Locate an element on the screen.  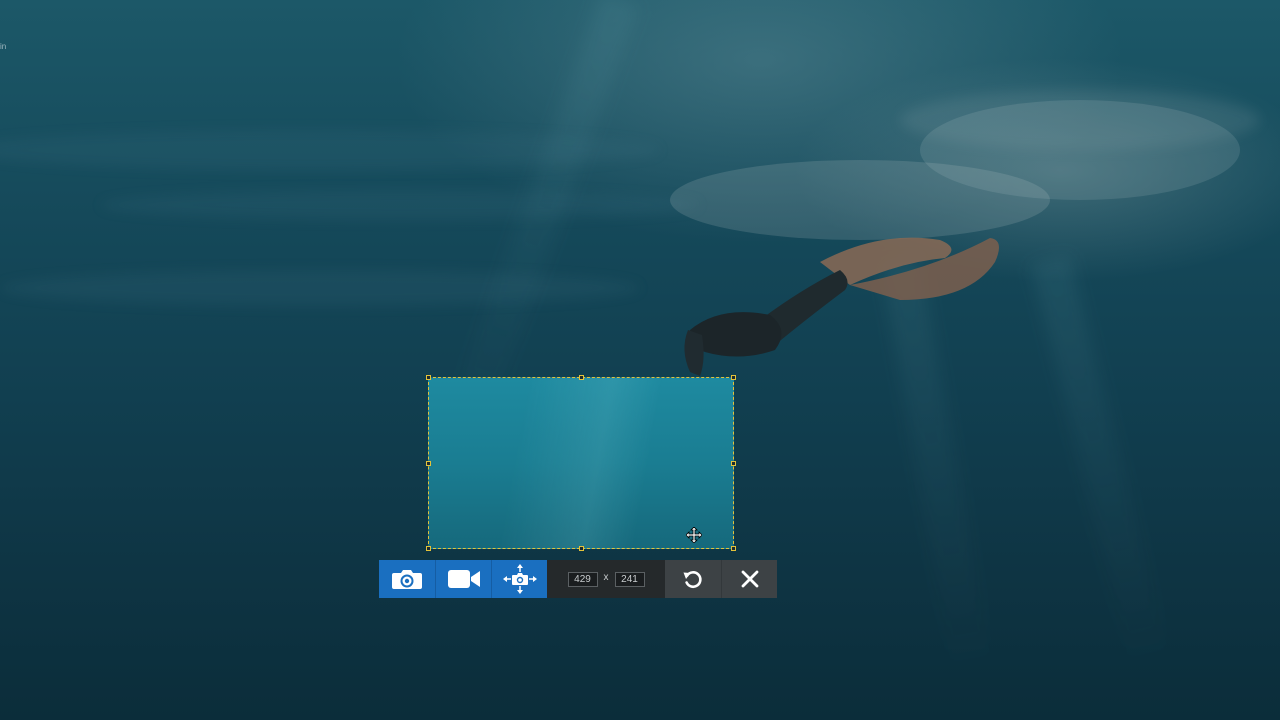
undo-icon is located at coordinates (692, 580).